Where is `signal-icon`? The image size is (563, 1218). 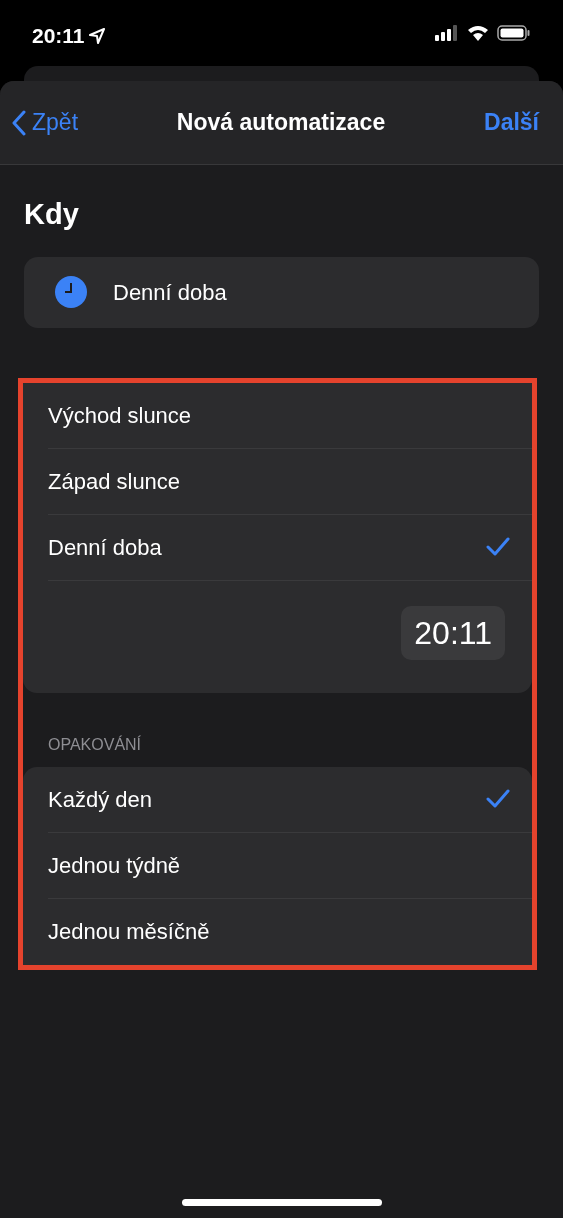
signal-icon is located at coordinates (447, 33).